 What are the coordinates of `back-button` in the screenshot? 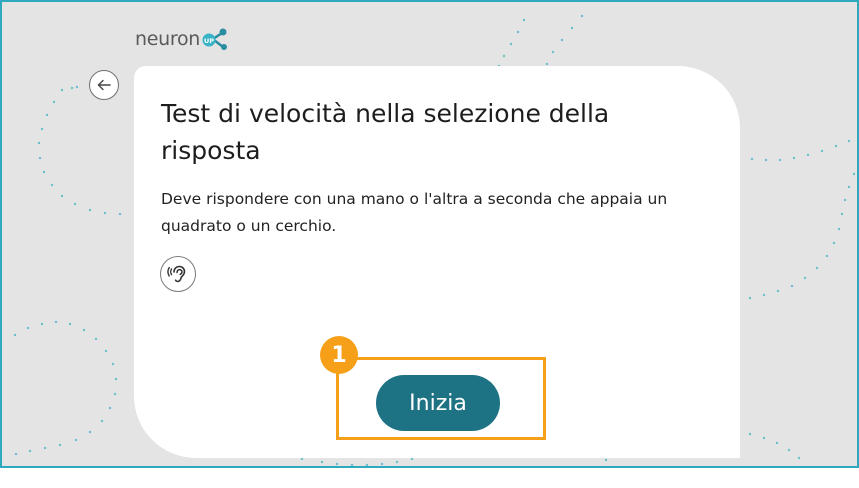 It's located at (104, 85).